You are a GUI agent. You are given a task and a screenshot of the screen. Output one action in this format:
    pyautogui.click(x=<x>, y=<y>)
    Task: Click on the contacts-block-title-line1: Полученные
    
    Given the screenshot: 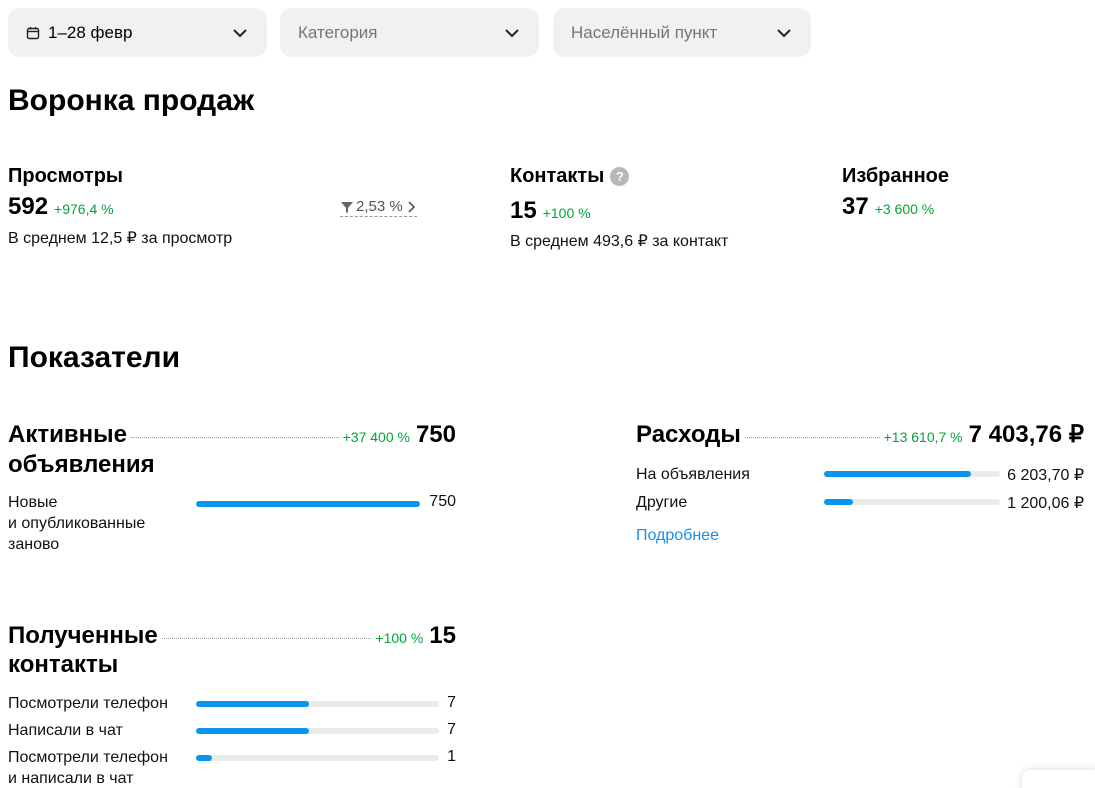 What is the action you would take?
    pyautogui.click(x=83, y=635)
    